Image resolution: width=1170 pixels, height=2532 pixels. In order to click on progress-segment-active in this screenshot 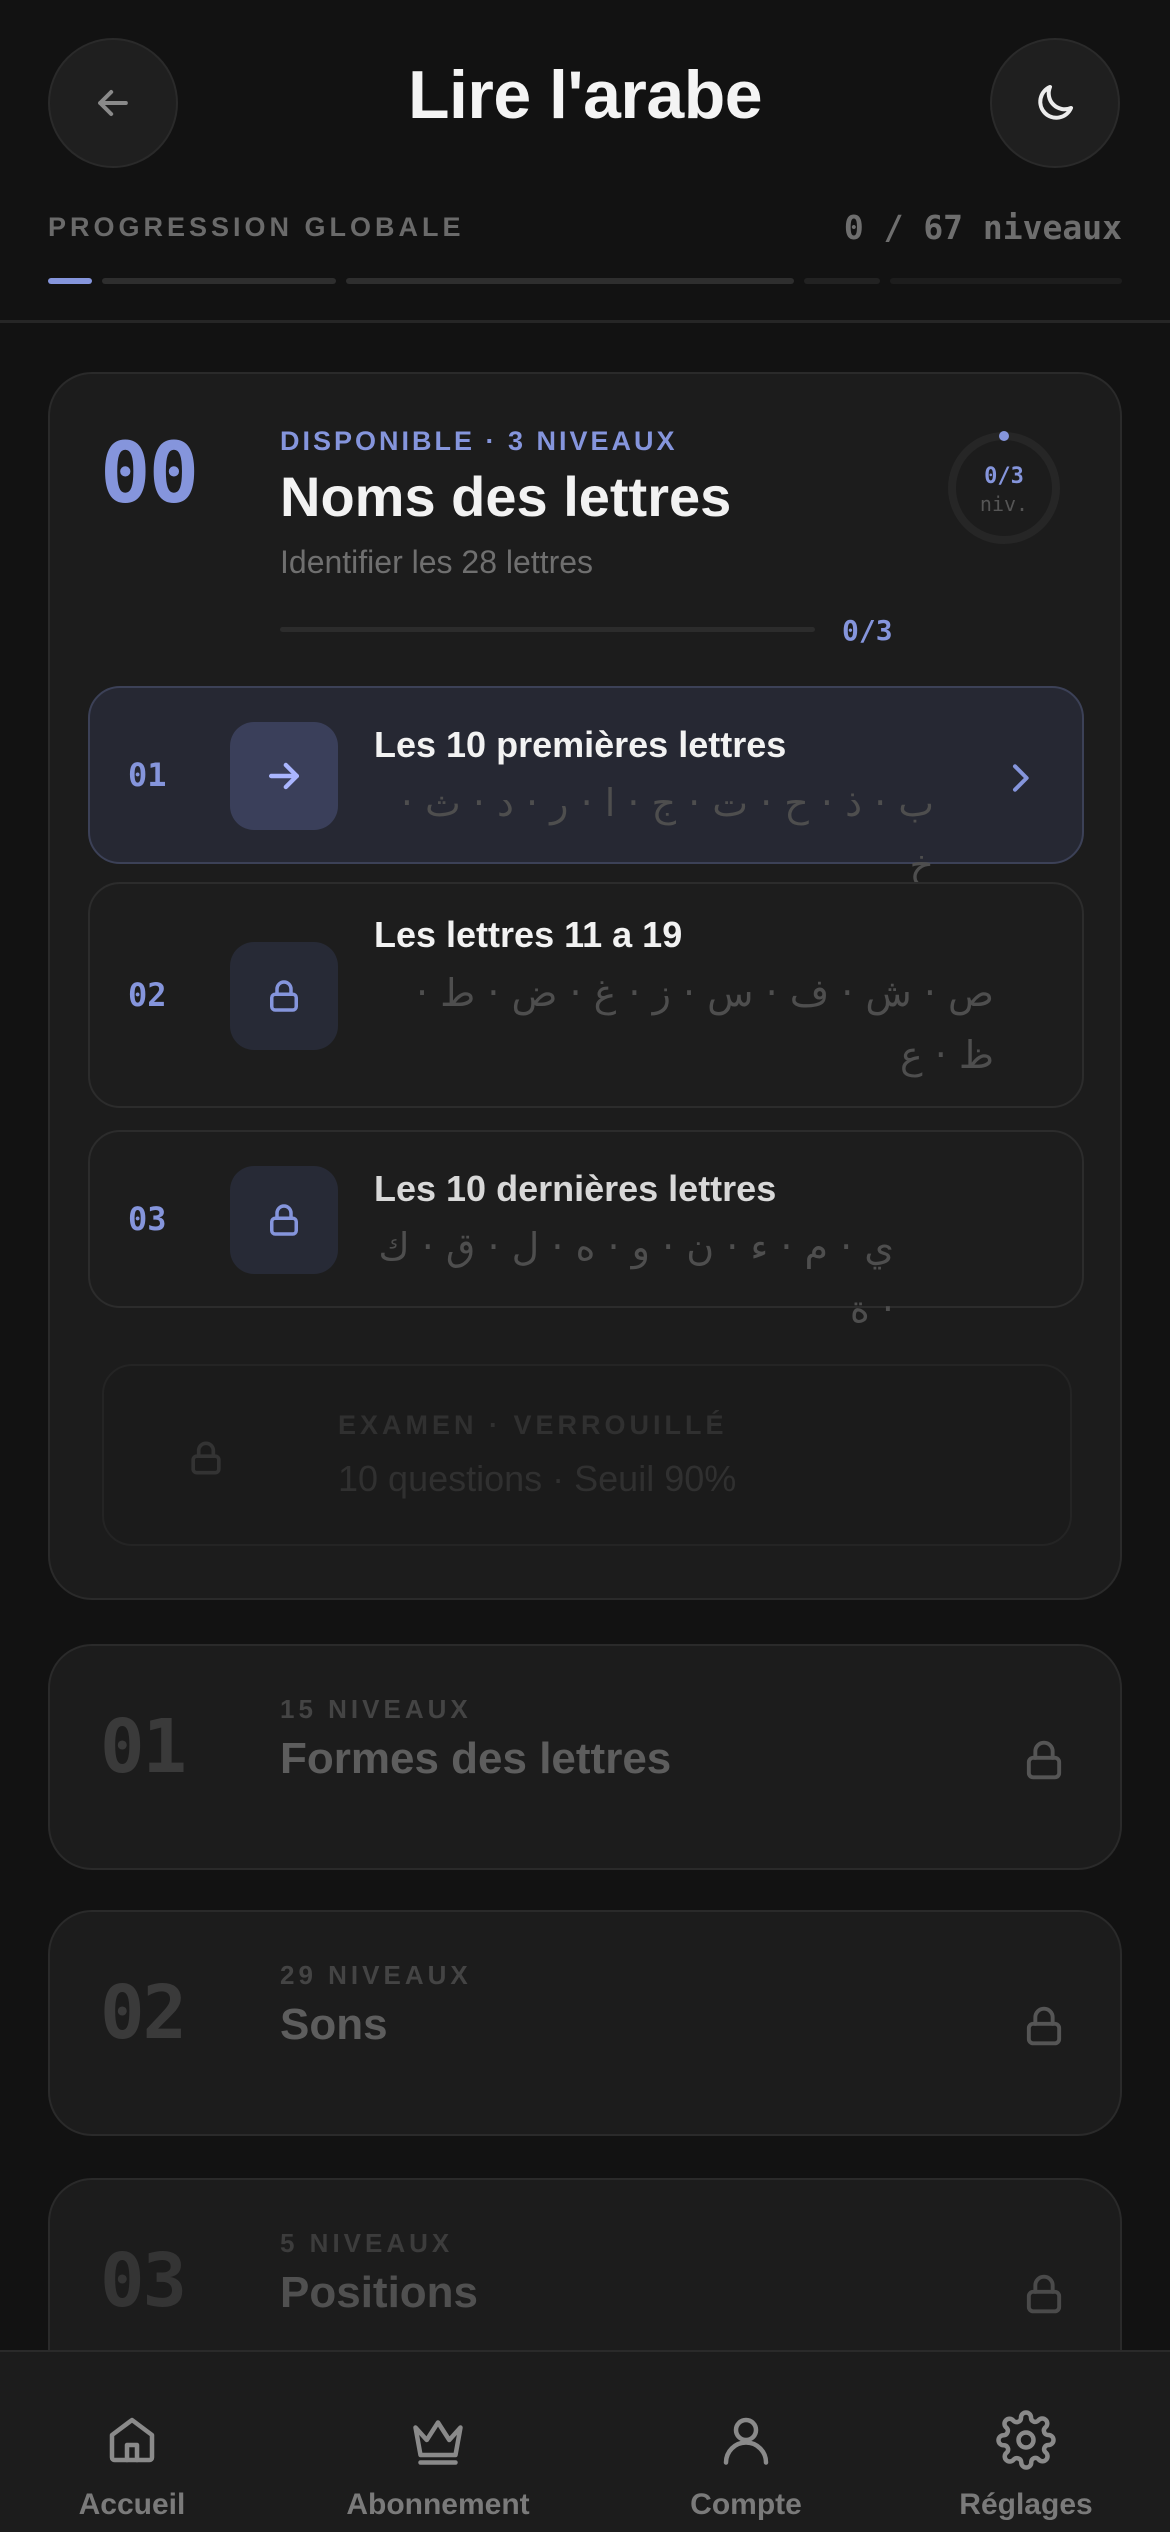, I will do `click(70, 281)`.